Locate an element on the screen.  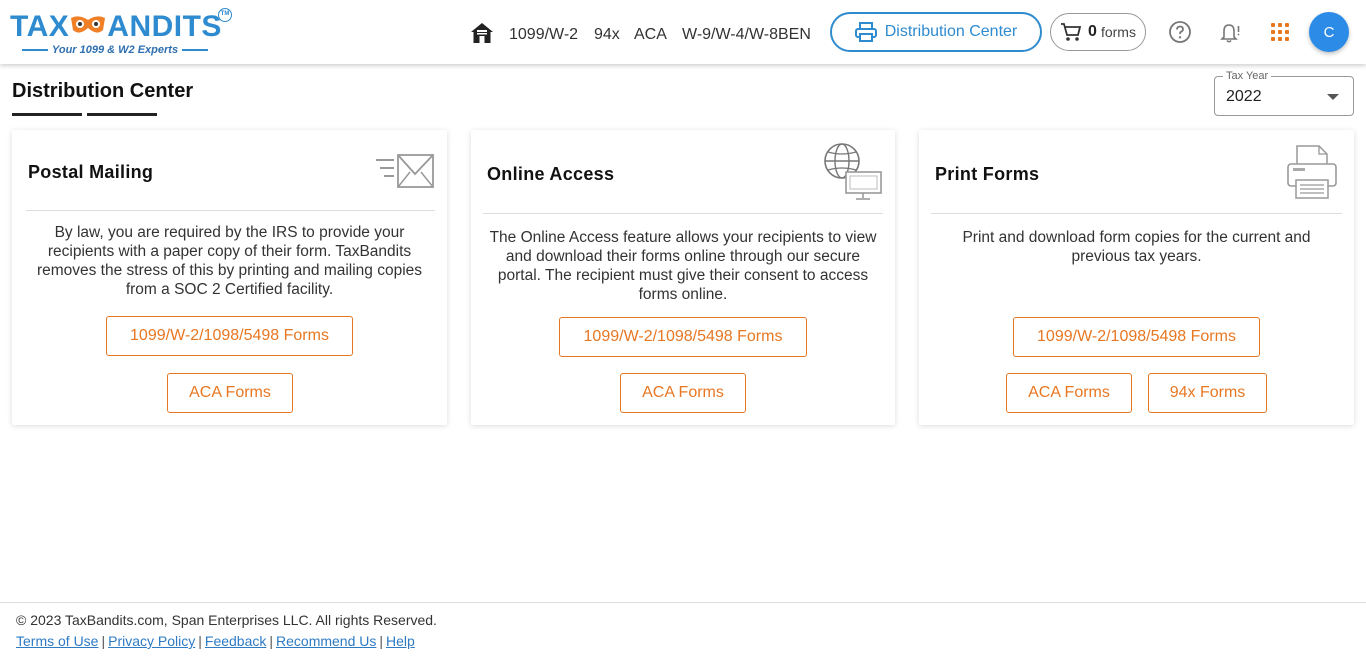
nav-link-1099-w2: 1099/W-2 is located at coordinates (543, 35).